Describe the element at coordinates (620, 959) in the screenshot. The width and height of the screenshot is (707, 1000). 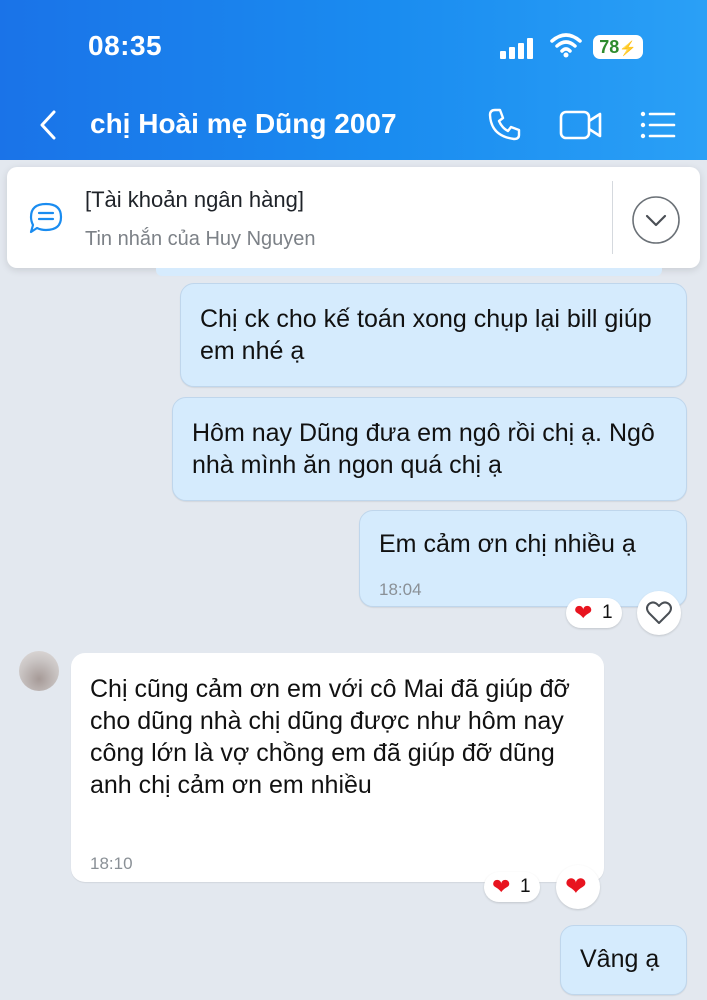
I see `message-text: Vâng ạ` at that location.